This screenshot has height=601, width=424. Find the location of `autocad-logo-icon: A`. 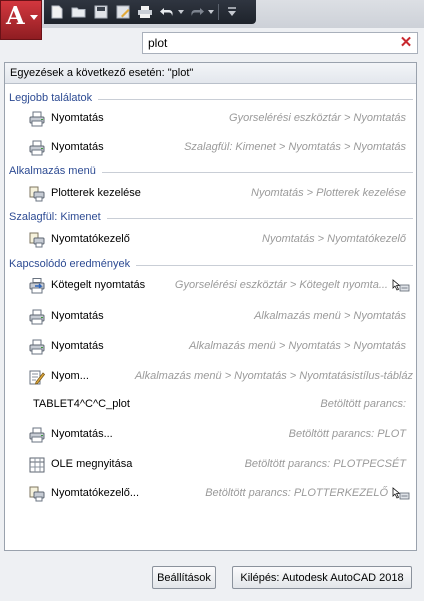

autocad-logo-icon: A is located at coordinates (15, 15).